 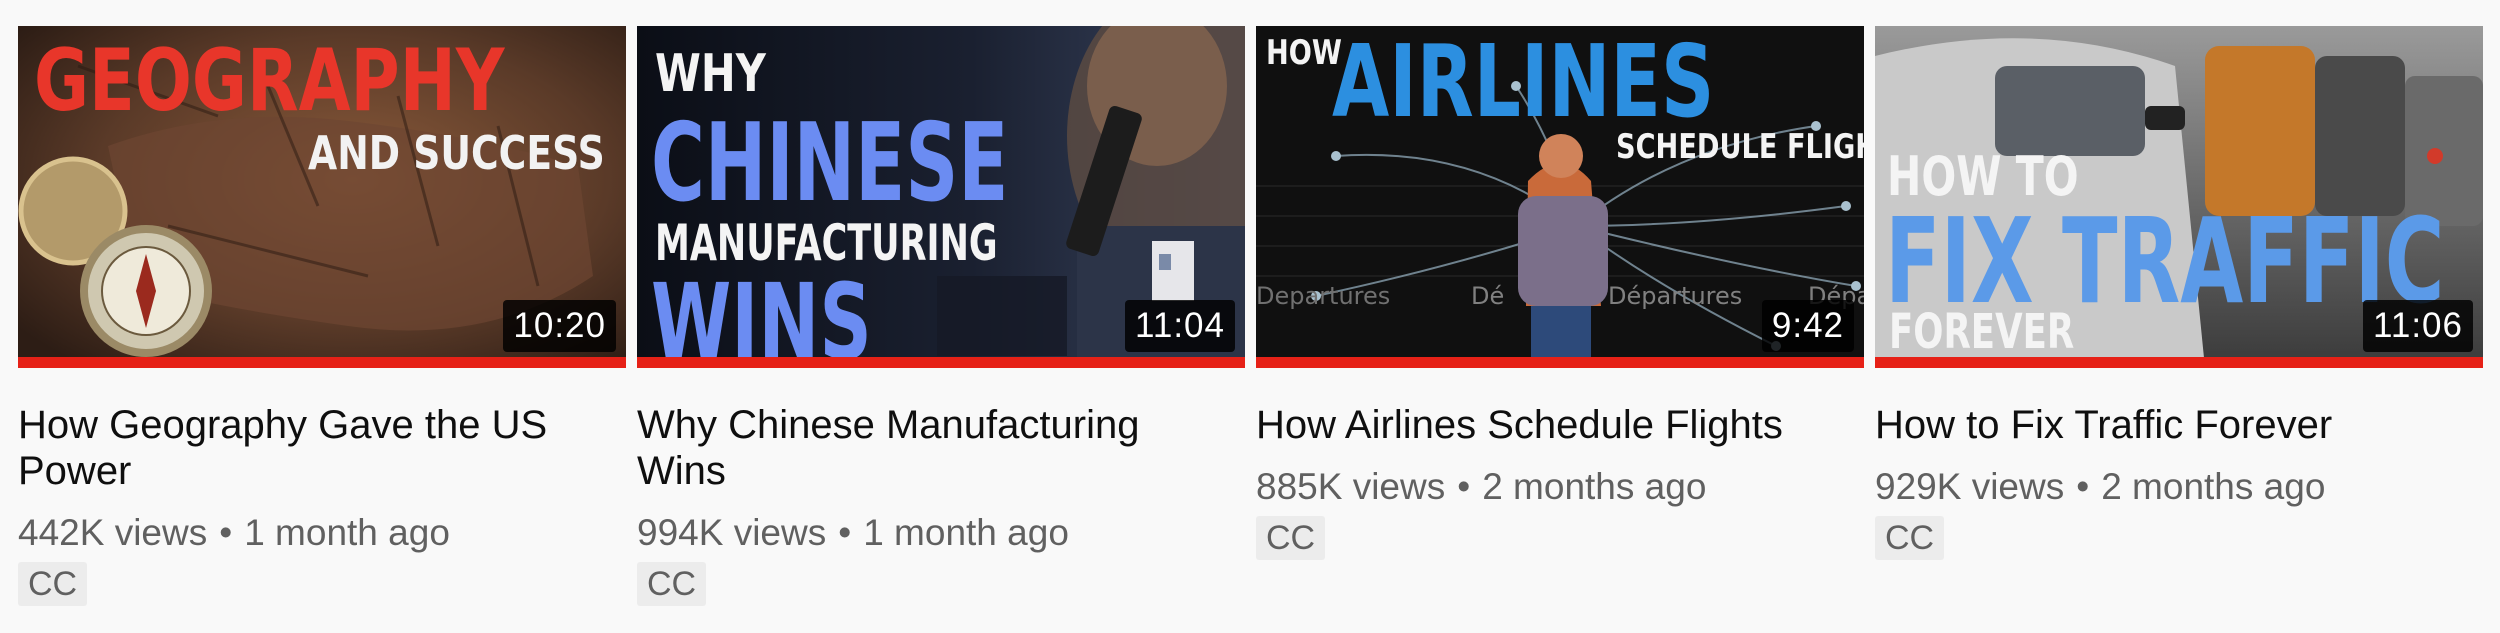 I want to click on board-label: Departures, so click(x=1323, y=296).